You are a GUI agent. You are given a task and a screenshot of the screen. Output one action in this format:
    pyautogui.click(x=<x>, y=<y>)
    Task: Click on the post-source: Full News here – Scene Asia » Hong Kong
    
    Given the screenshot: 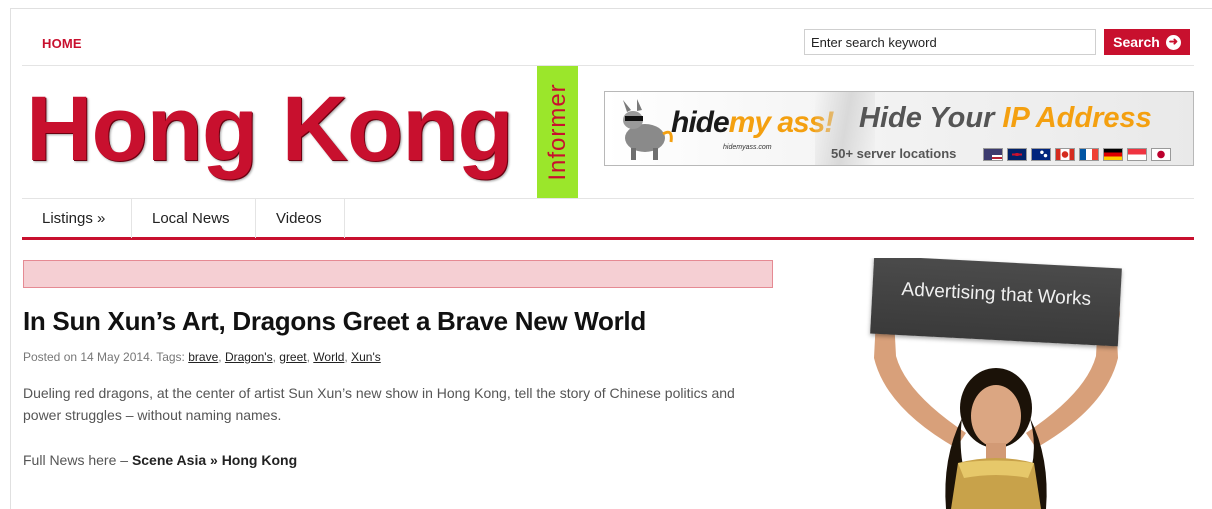 What is the action you would take?
    pyautogui.click(x=160, y=460)
    